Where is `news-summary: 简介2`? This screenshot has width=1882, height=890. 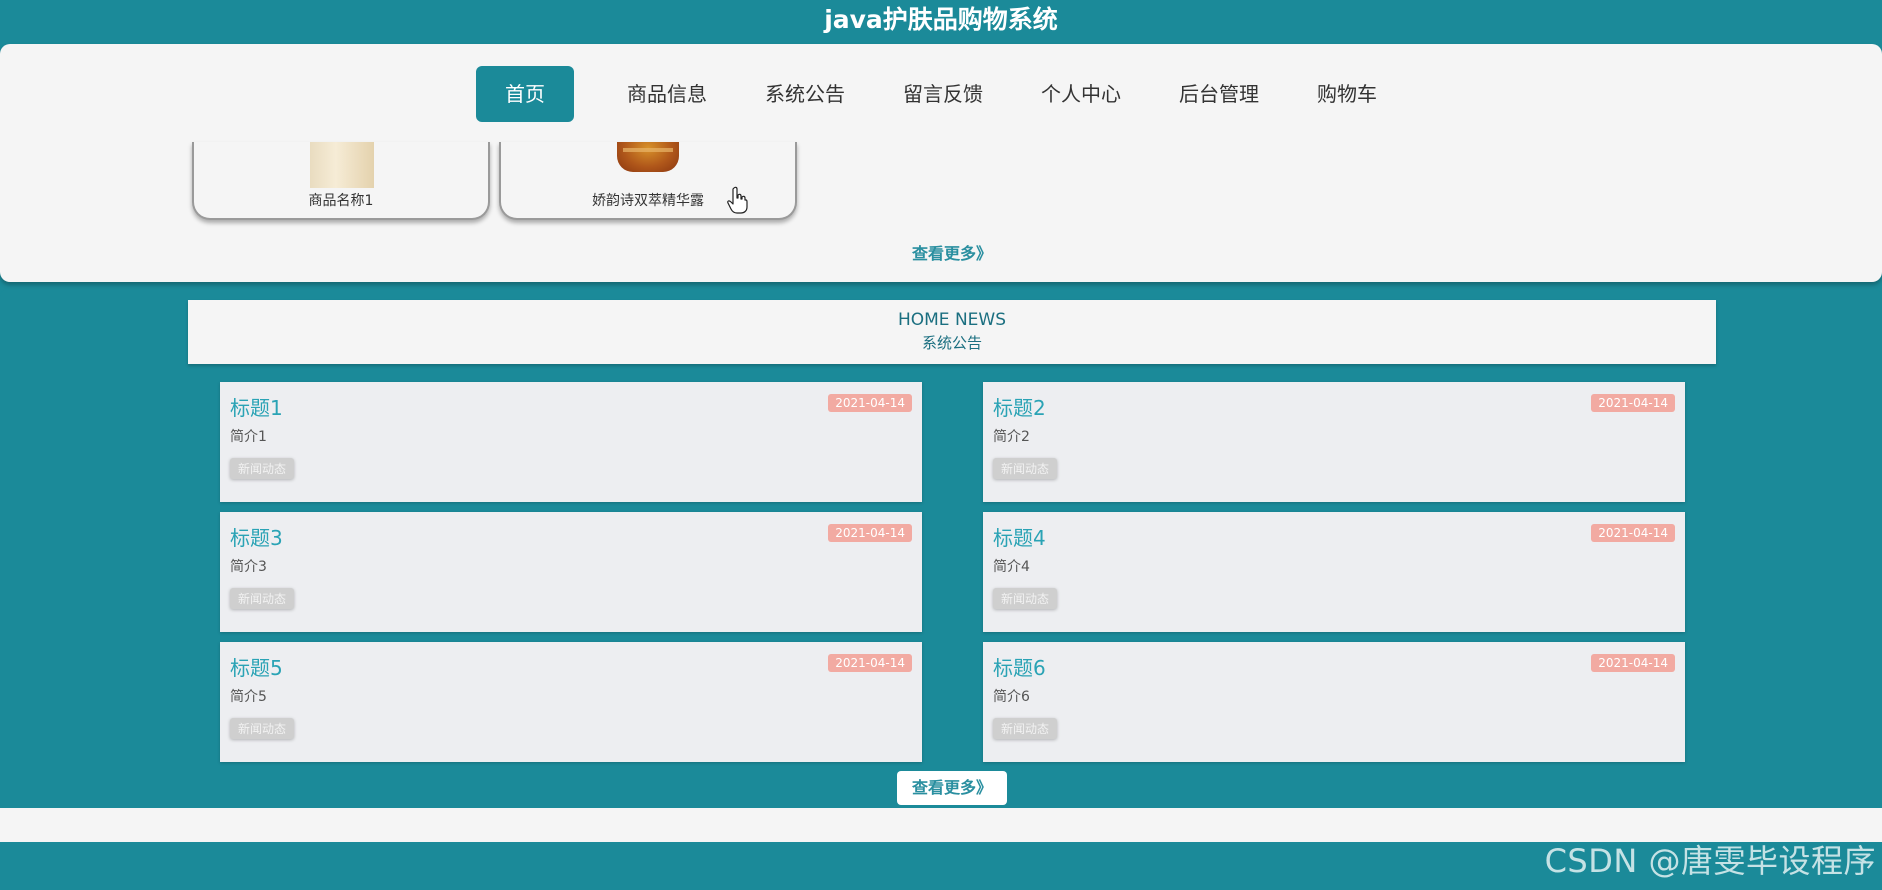
news-summary: 简介2 is located at coordinates (1011, 437).